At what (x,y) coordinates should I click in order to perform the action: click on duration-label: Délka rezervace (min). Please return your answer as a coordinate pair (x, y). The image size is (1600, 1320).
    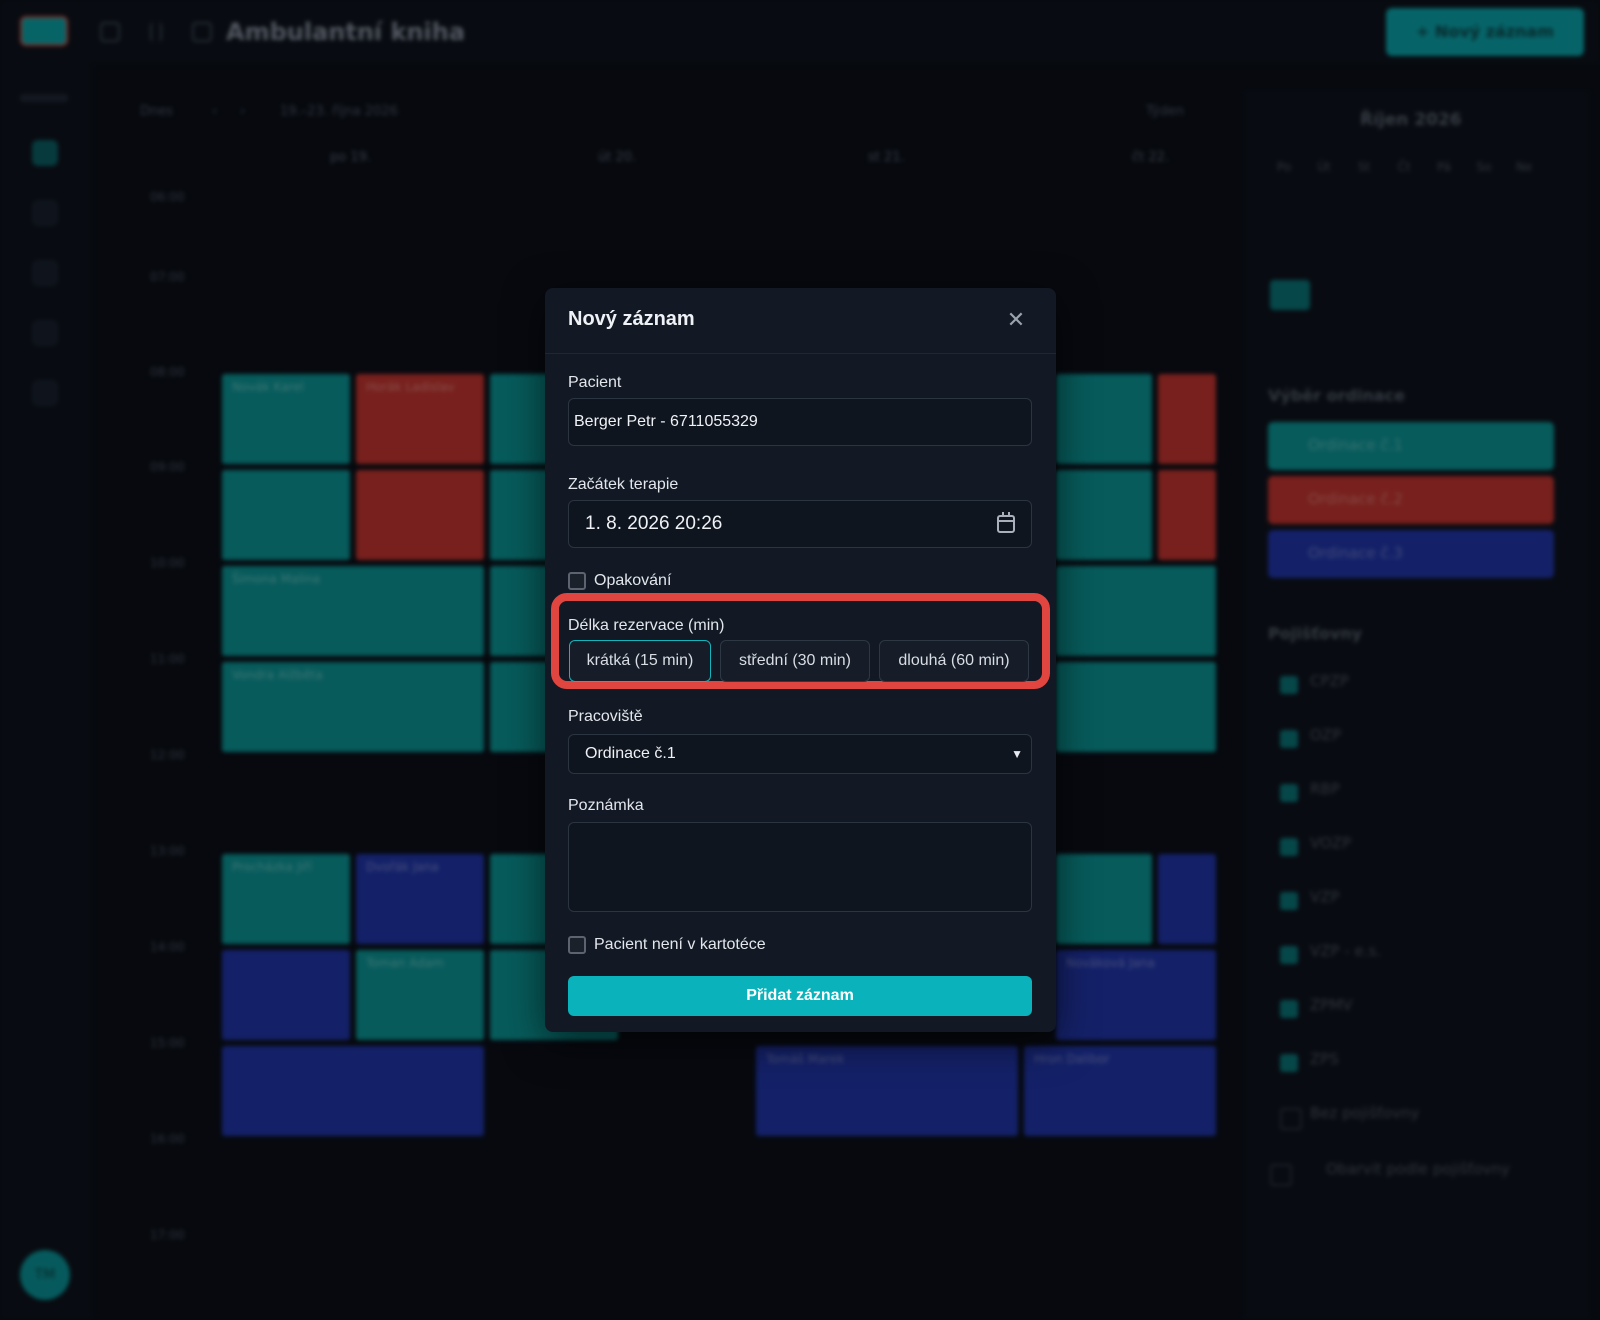
    Looking at the image, I should click on (646, 625).